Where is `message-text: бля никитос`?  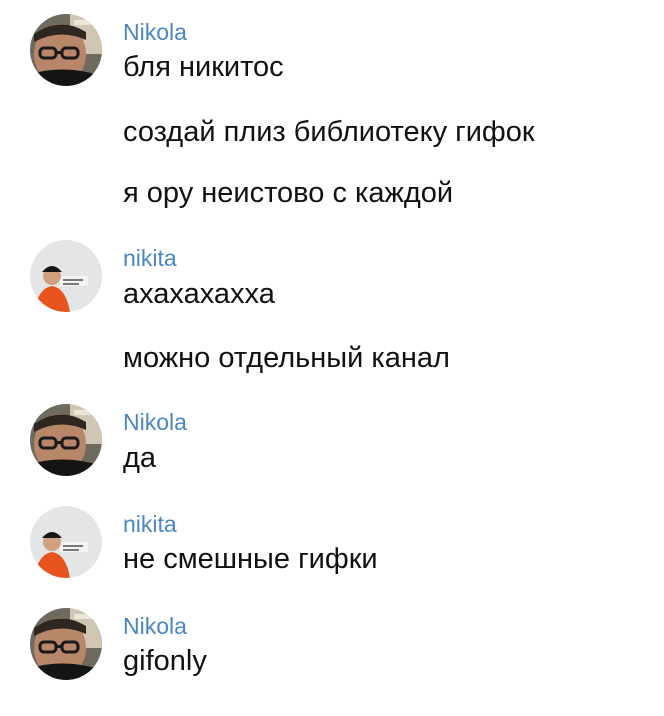 message-text: бля никитос is located at coordinates (203, 67).